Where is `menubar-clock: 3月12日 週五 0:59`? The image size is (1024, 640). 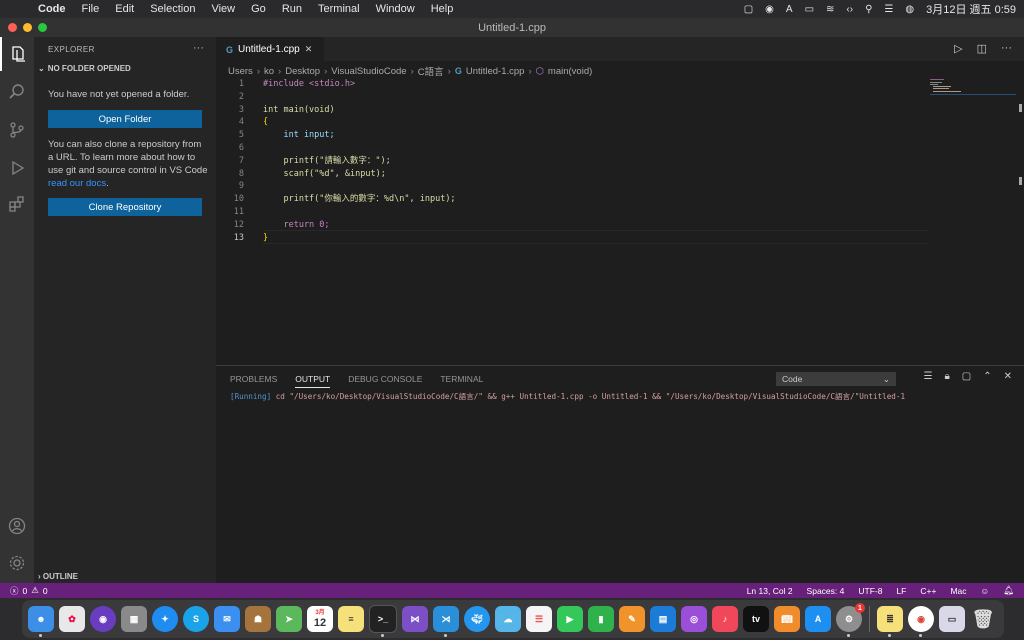 menubar-clock: 3月12日 週五 0:59 is located at coordinates (971, 9).